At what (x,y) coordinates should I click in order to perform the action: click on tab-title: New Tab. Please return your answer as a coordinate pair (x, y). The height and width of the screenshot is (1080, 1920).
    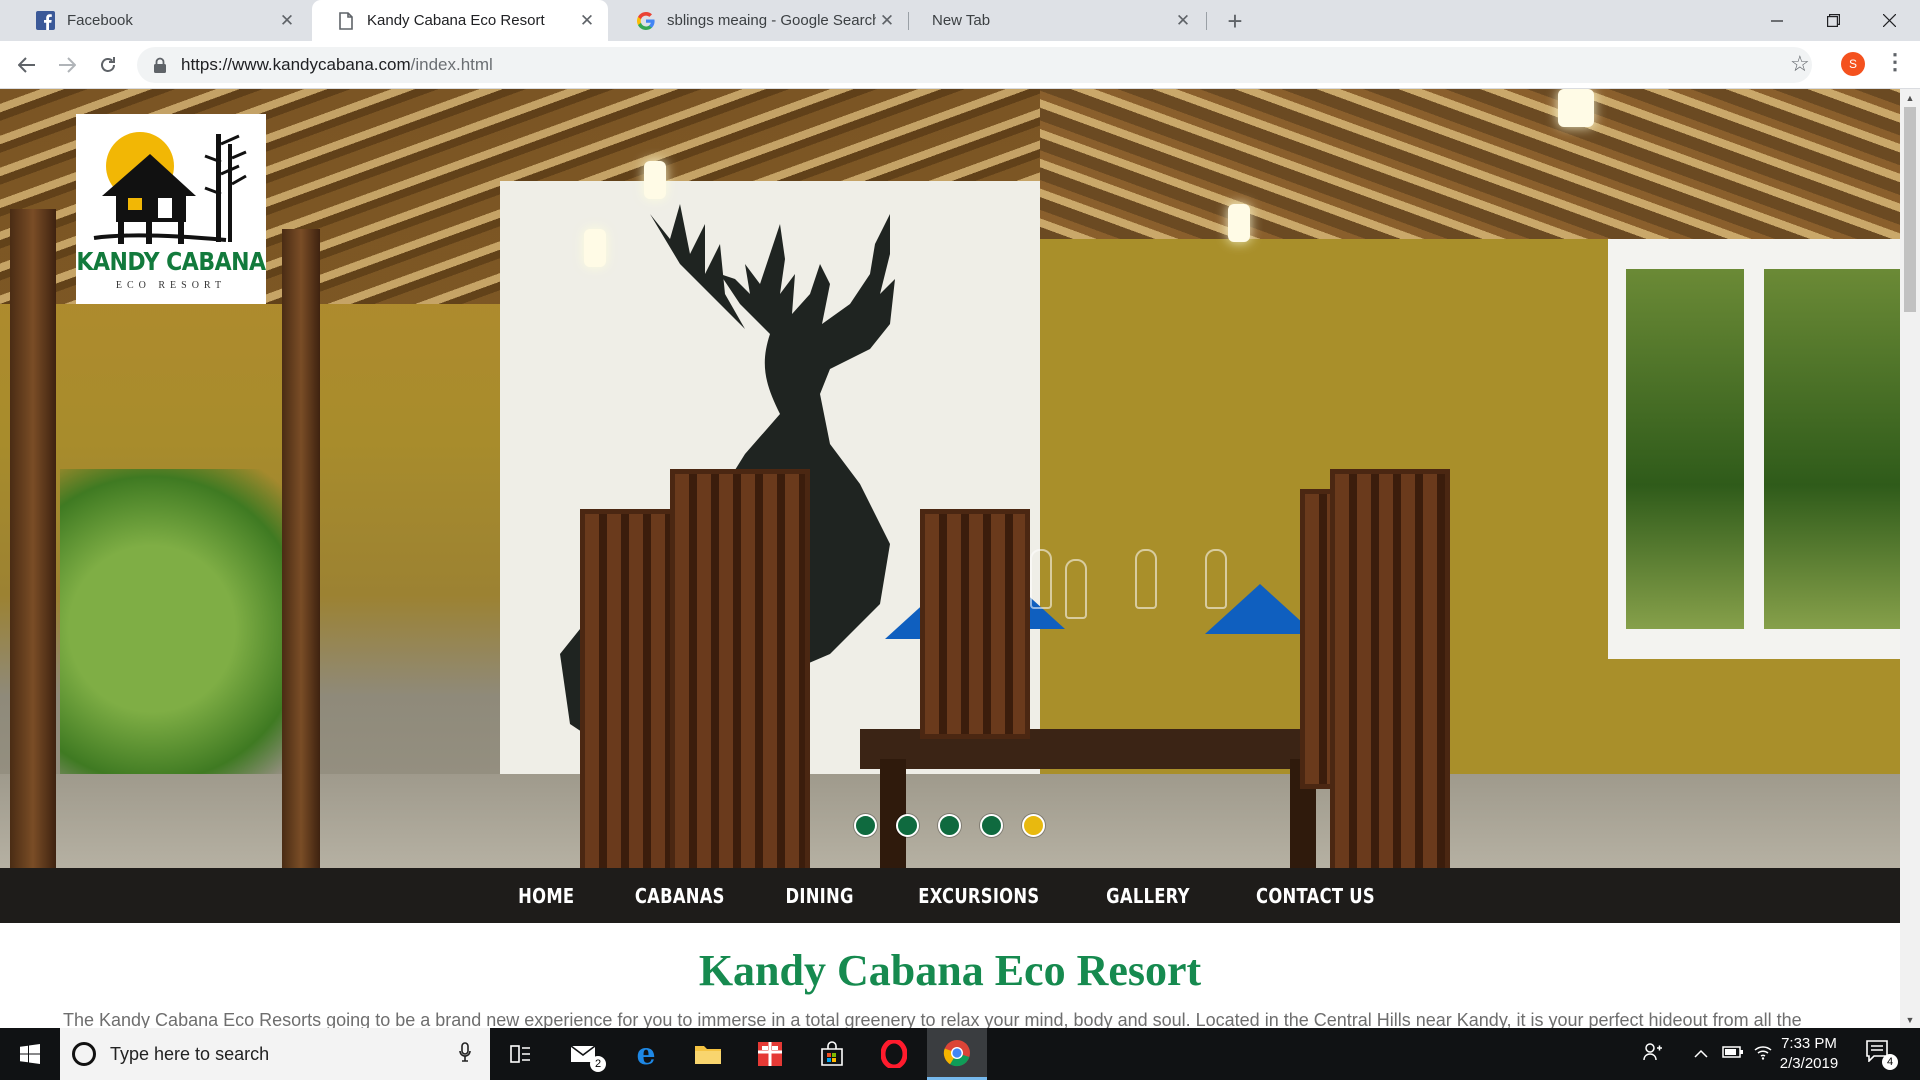
    Looking at the image, I should click on (961, 20).